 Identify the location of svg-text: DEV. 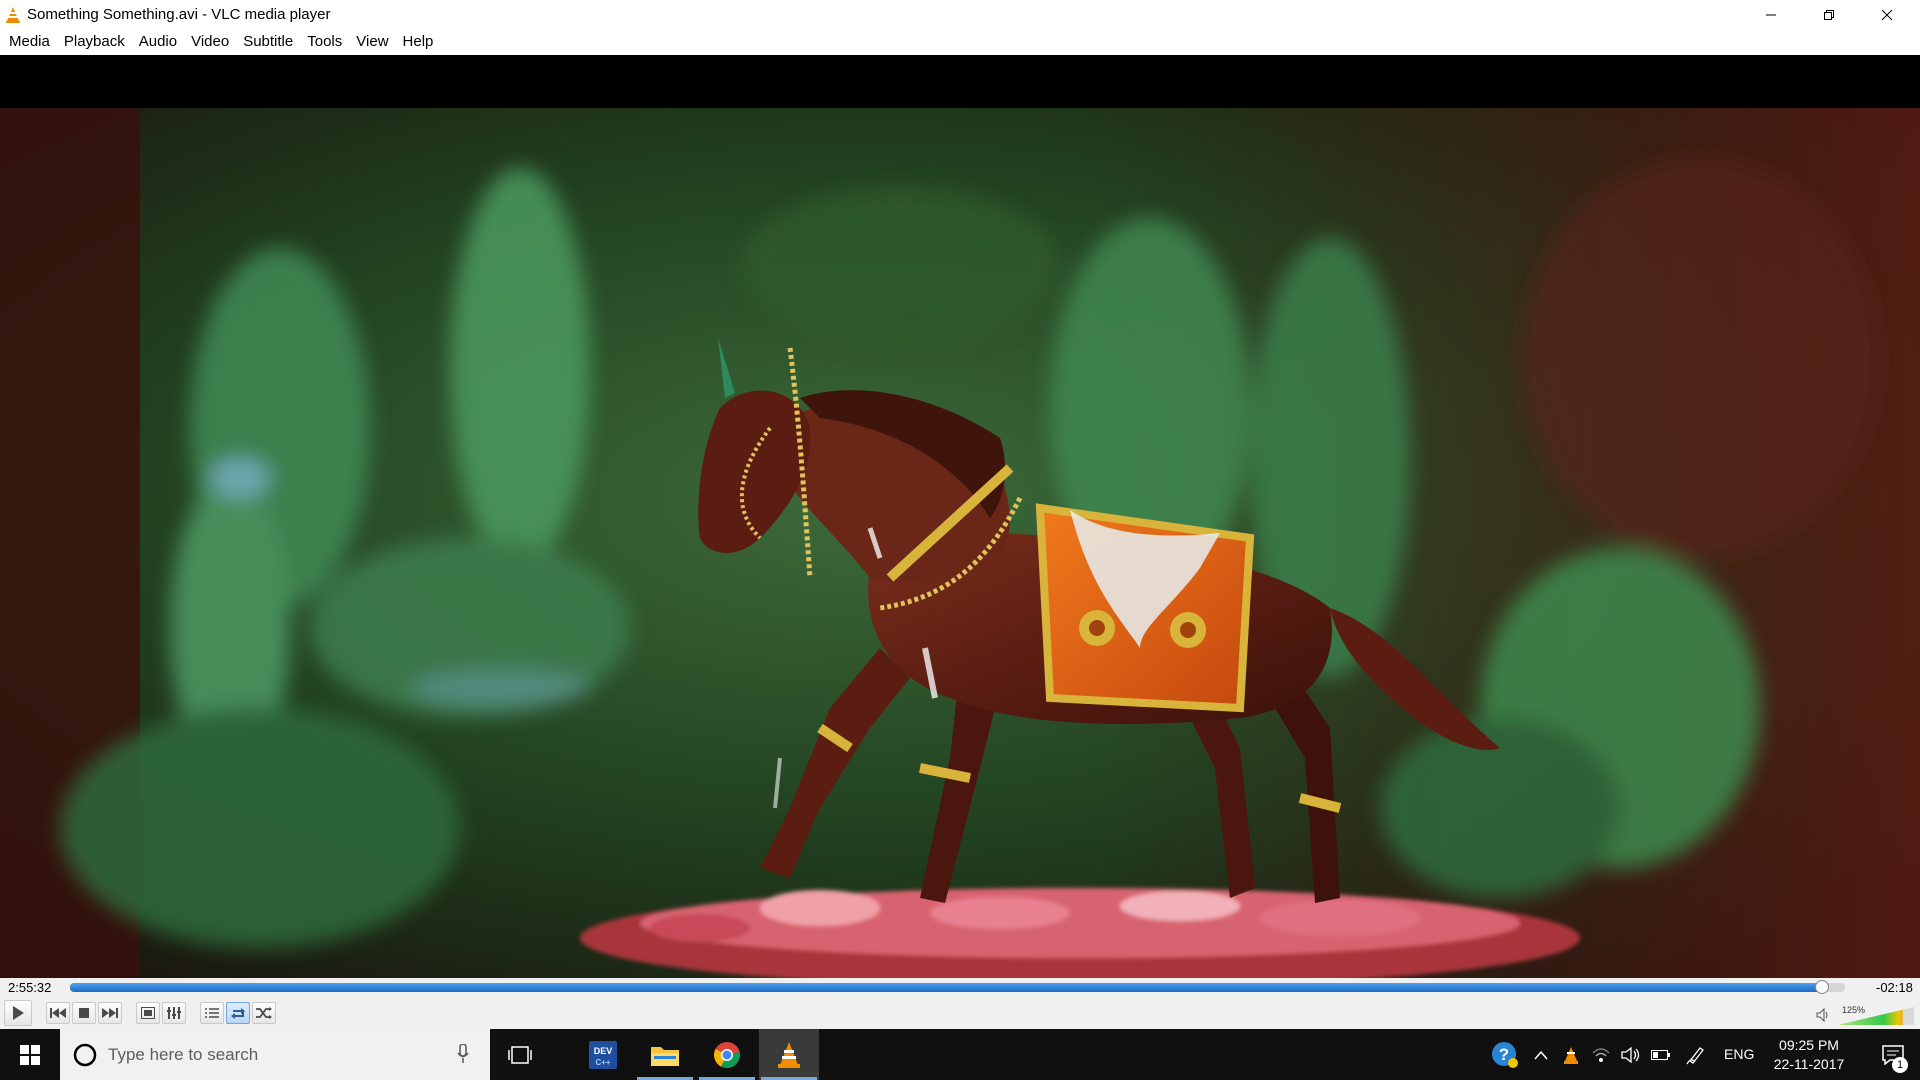
(603, 1051).